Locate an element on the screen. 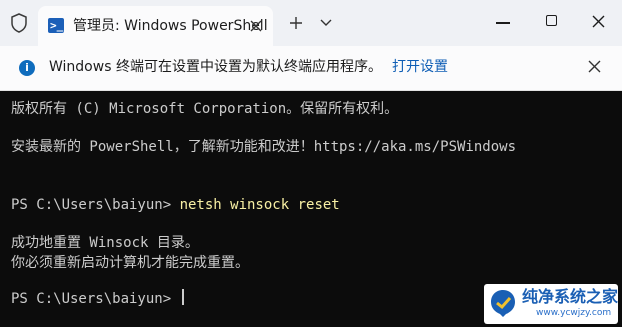  terminal-line: 成功地重置 Winsock 目录。 is located at coordinates (105, 243).